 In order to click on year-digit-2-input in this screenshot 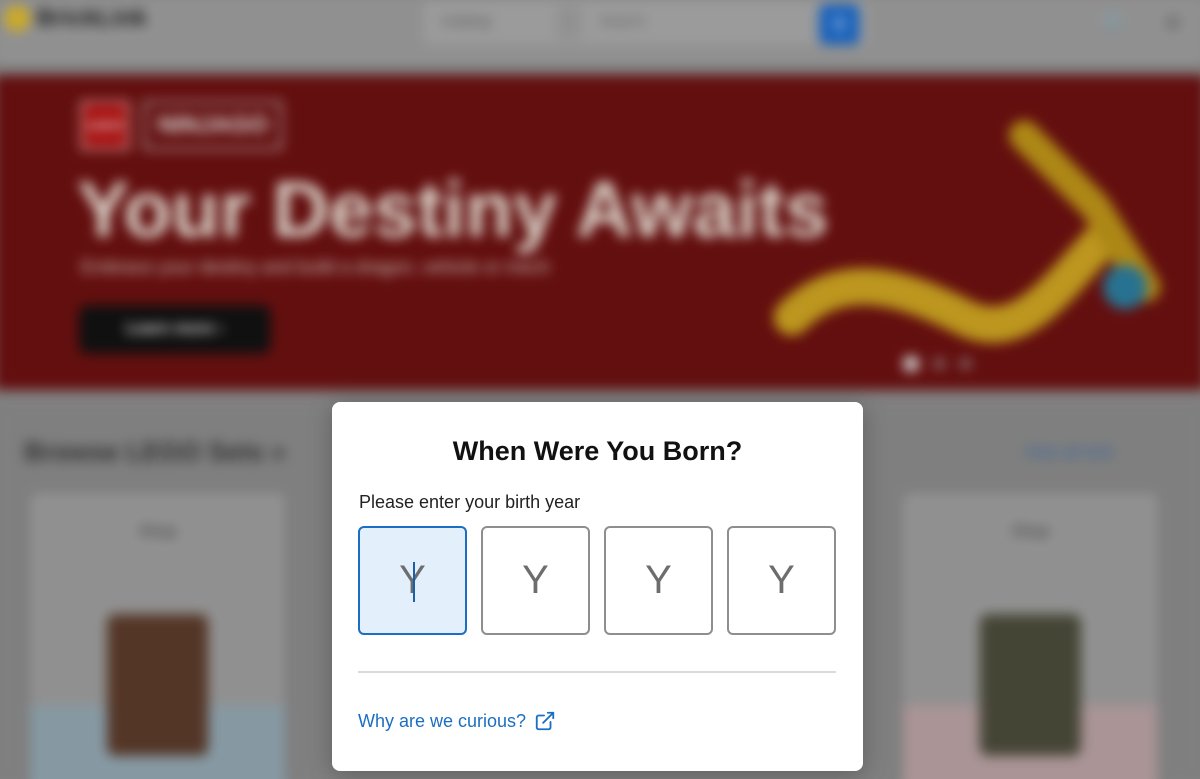, I will do `click(535, 580)`.